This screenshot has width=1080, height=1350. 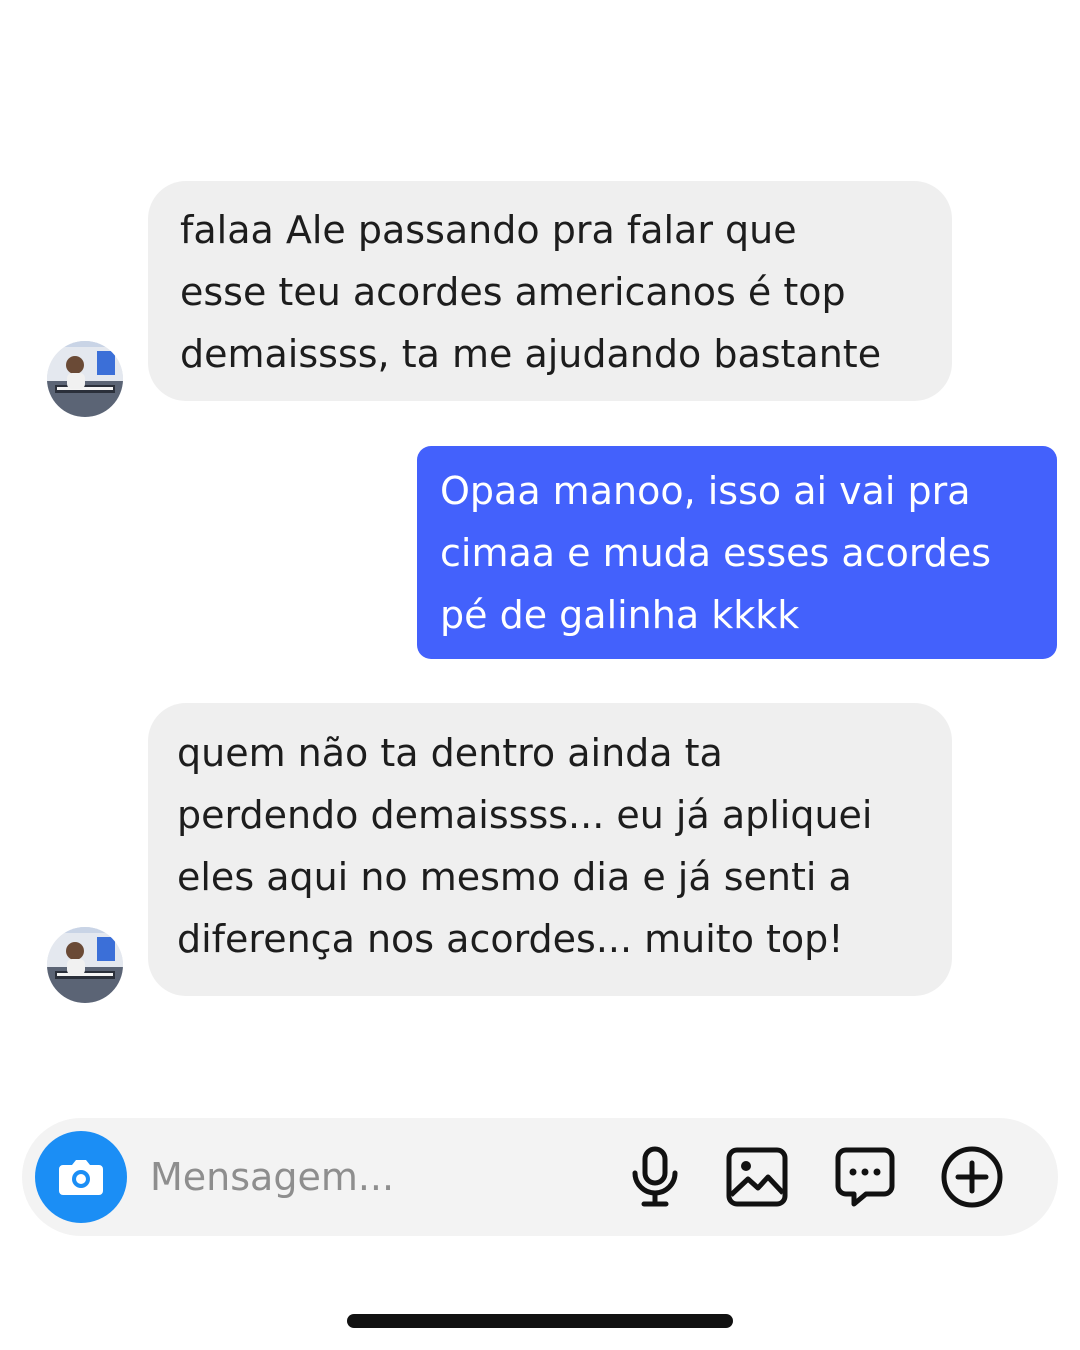 I want to click on message-dots-icon, so click(x=865, y=1177).